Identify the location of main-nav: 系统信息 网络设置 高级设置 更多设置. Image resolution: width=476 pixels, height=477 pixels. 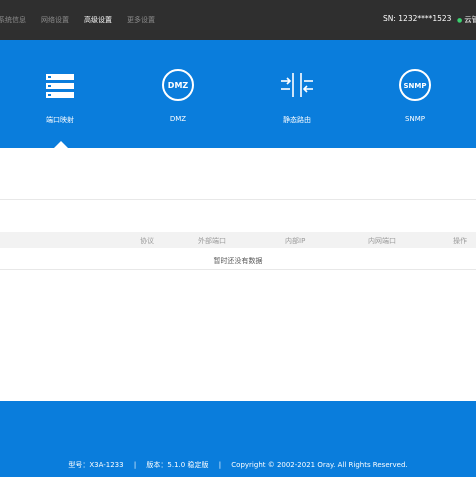
(85, 20).